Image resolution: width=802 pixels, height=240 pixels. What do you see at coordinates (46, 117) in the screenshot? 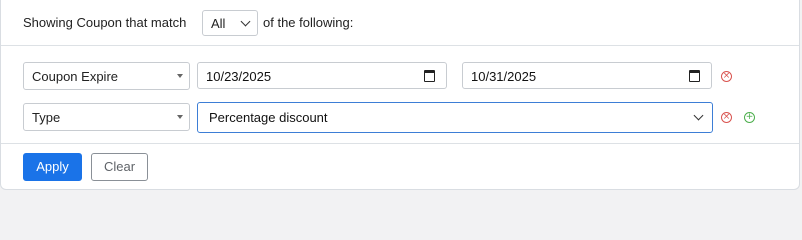
I see `condition-2-field-value: Type` at bounding box center [46, 117].